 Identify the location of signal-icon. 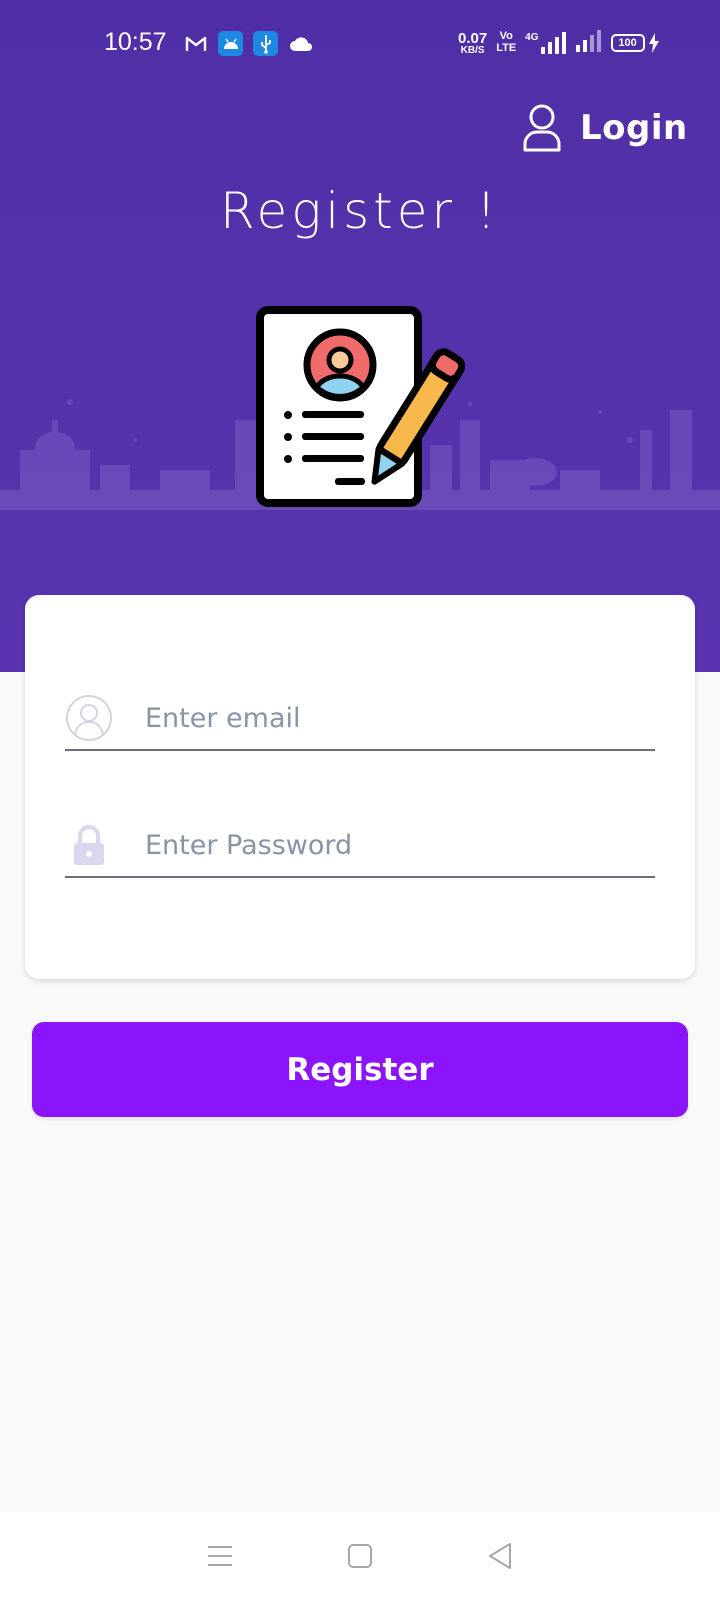
(588, 43).